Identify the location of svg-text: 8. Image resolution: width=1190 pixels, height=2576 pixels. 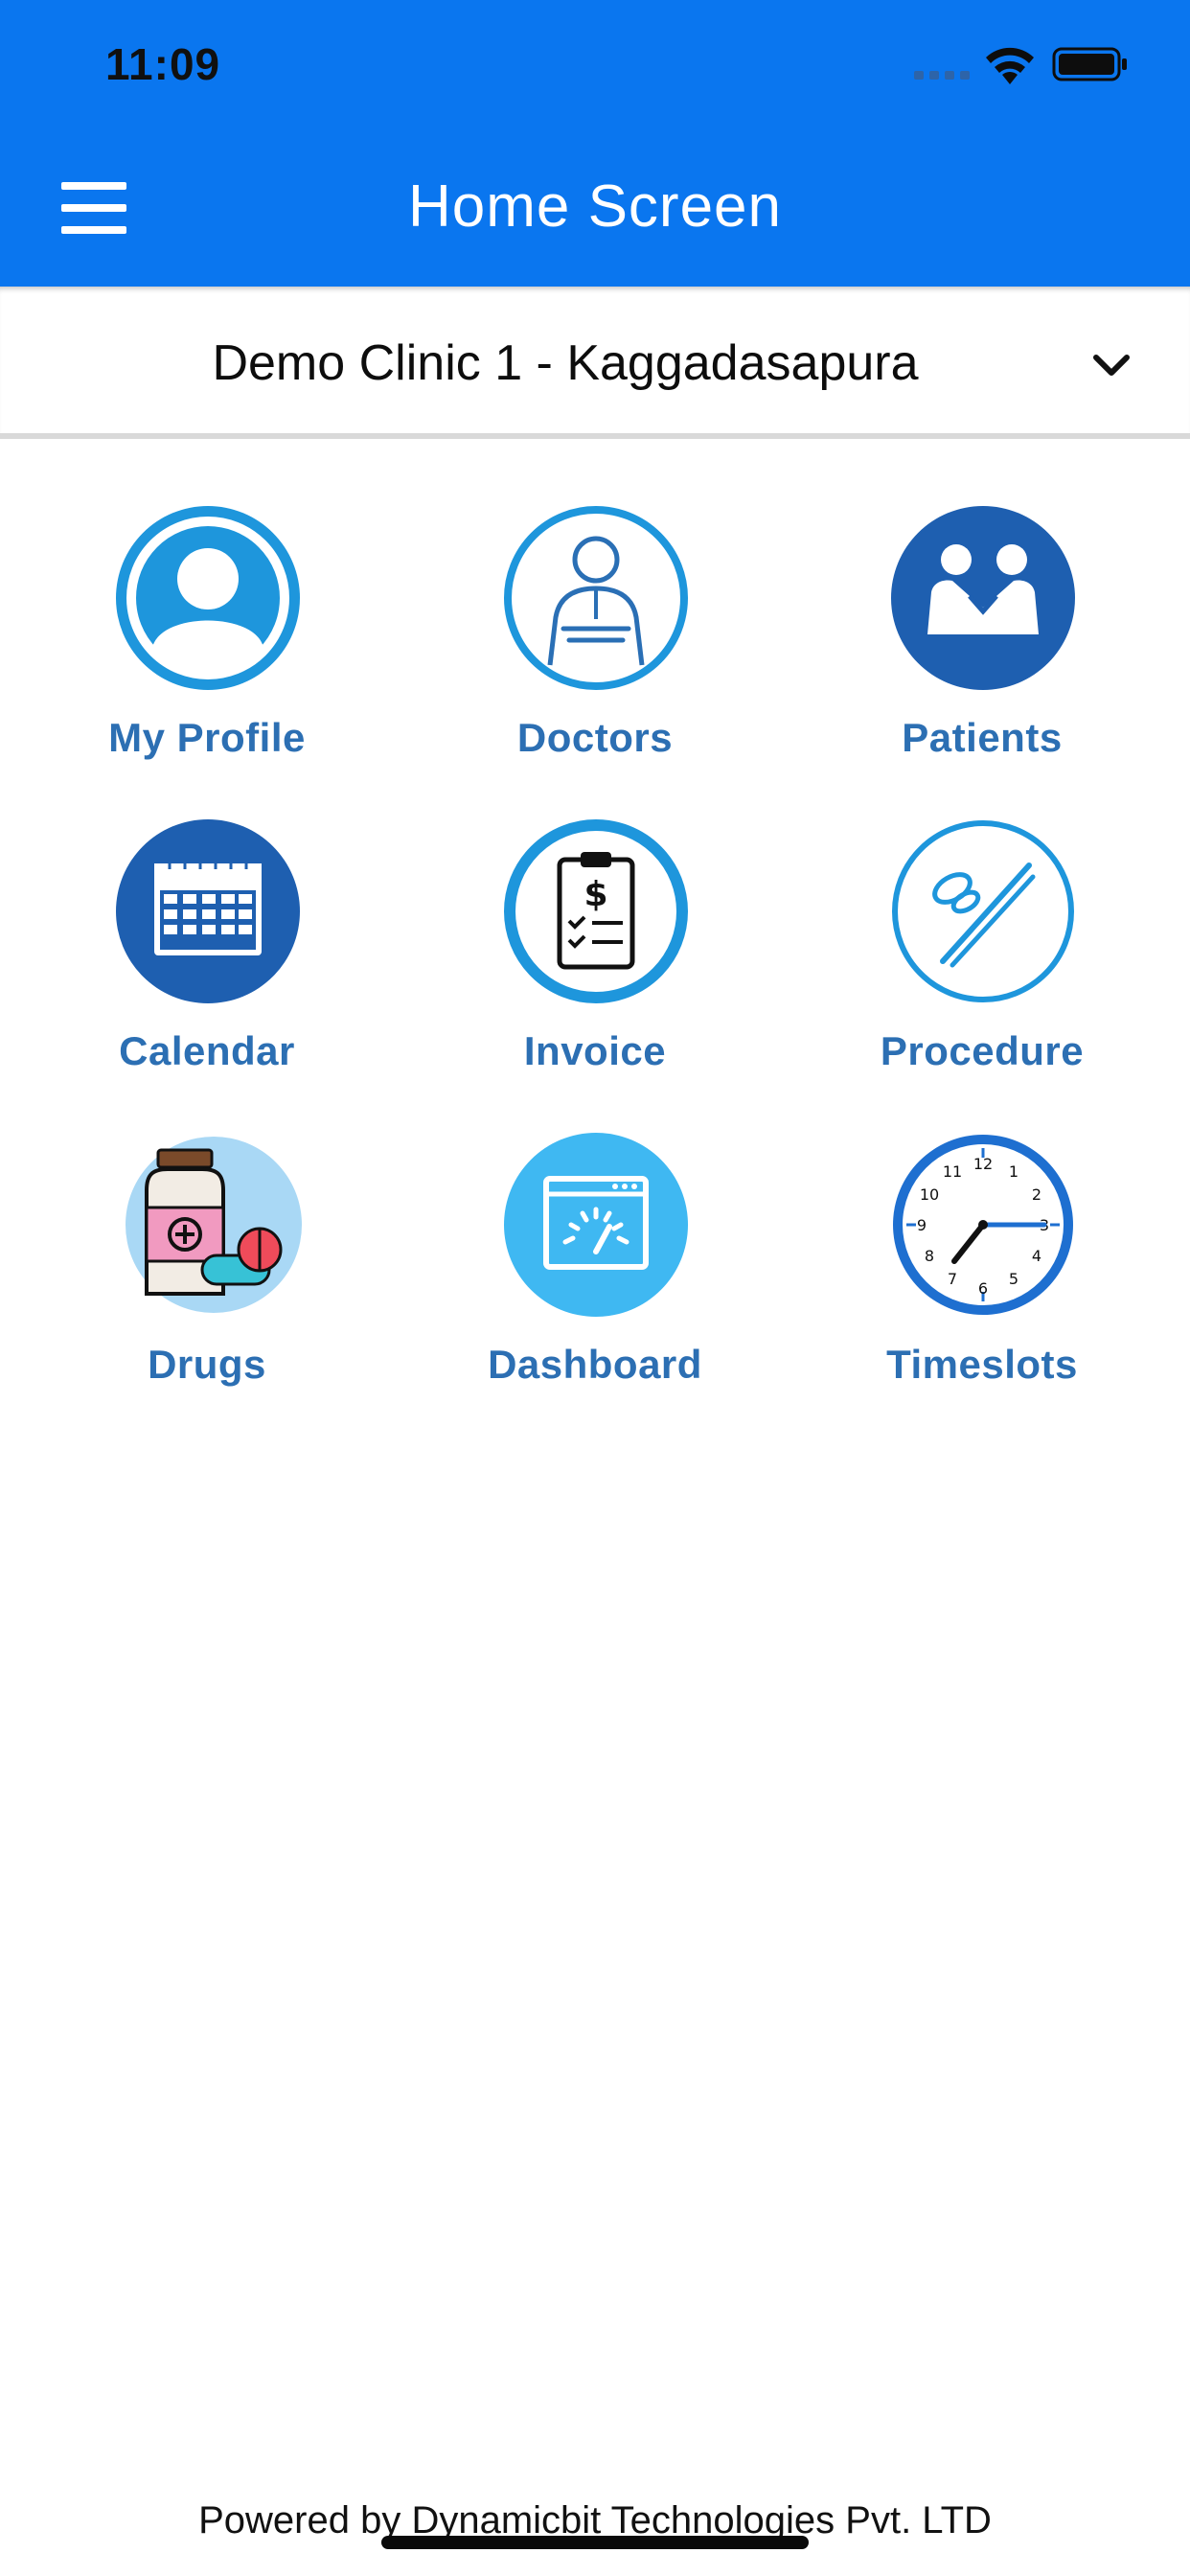
(930, 1256).